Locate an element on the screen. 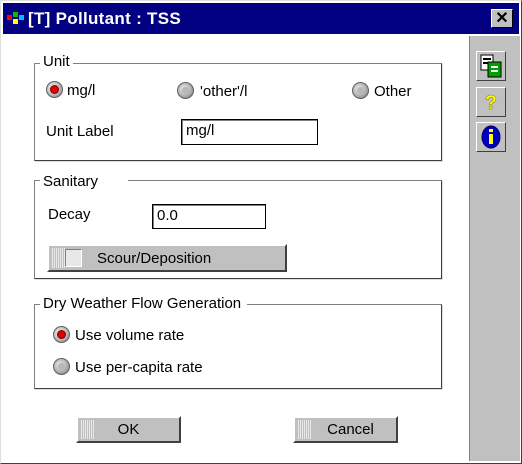  dwf-group is located at coordinates (238, 346).